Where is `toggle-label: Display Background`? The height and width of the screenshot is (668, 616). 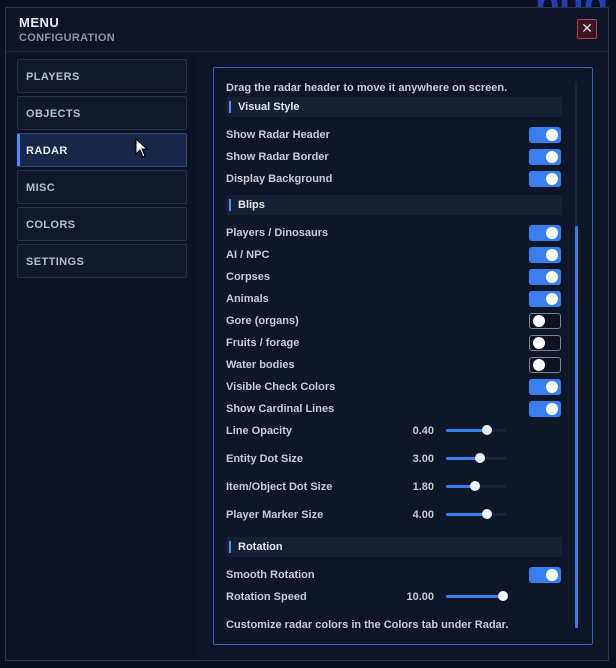
toggle-label: Display Background is located at coordinates (279, 179).